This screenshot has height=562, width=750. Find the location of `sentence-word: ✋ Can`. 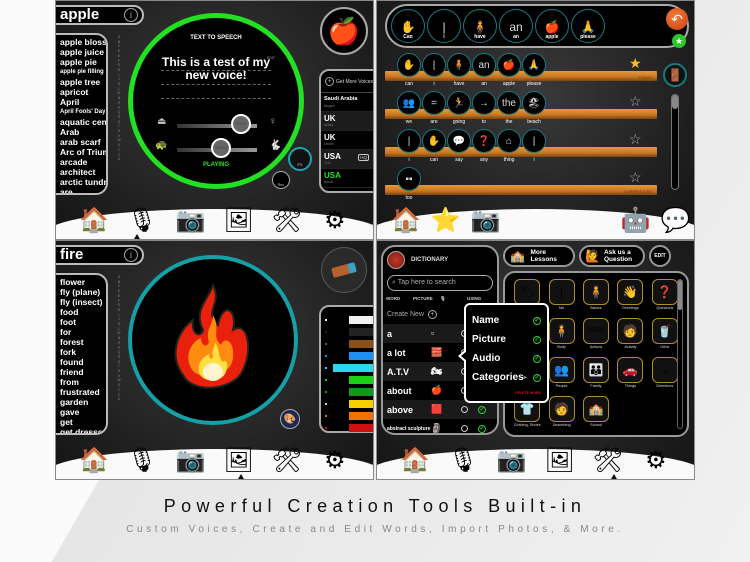

sentence-word: ✋ Can is located at coordinates (408, 26).